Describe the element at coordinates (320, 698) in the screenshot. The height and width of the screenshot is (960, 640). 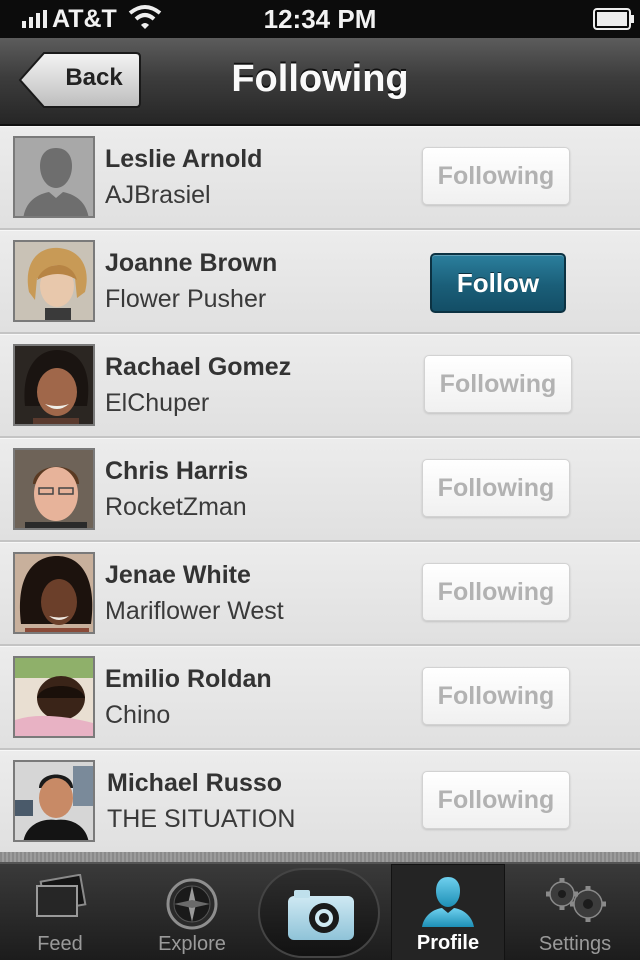
I see `list-item: Emilio Roldan Chino Following` at that location.